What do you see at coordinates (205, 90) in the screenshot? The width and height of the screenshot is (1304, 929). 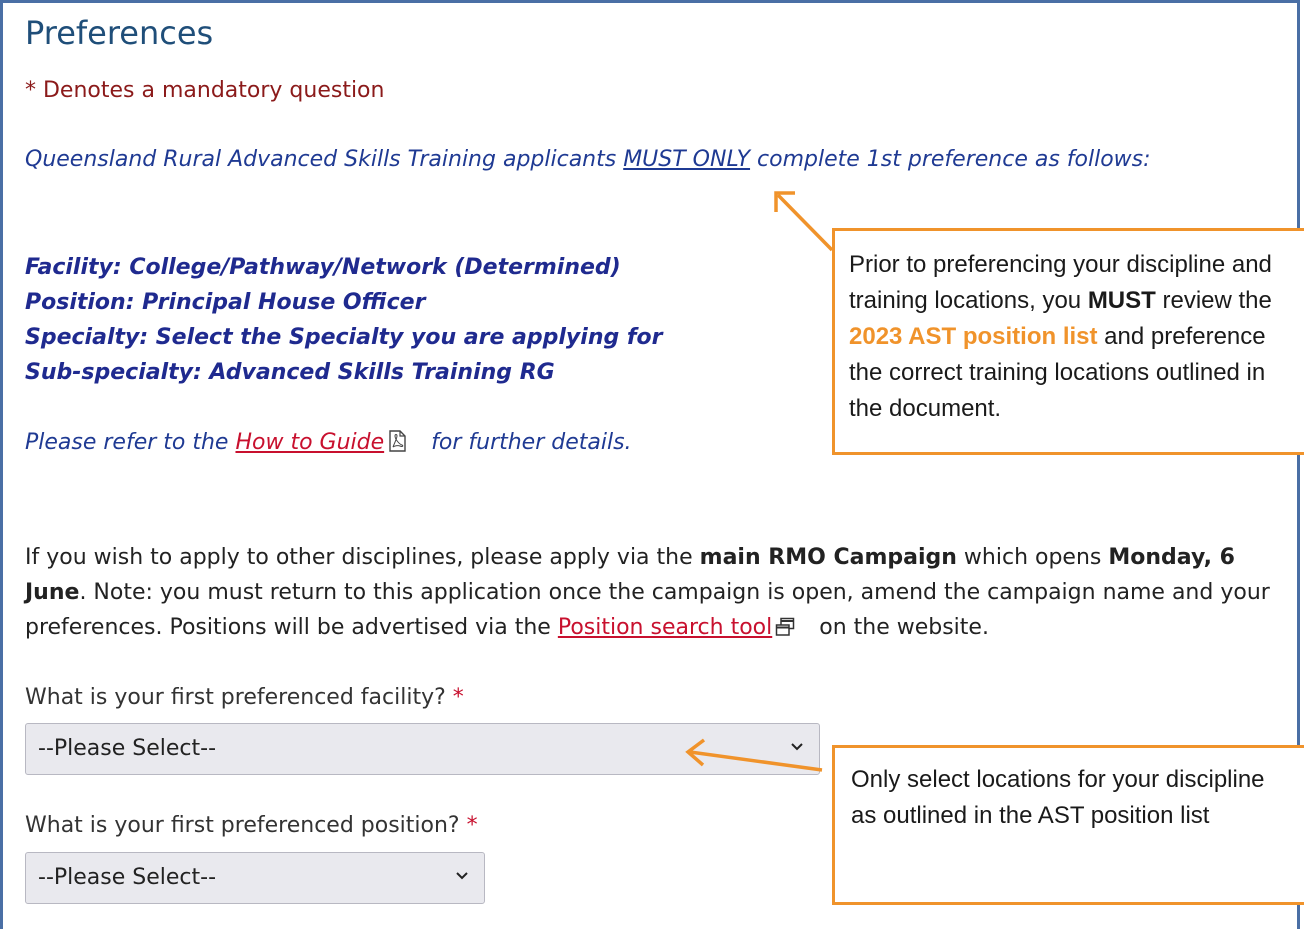 I see `mandatory-note: * Denotes a mandatory question` at bounding box center [205, 90].